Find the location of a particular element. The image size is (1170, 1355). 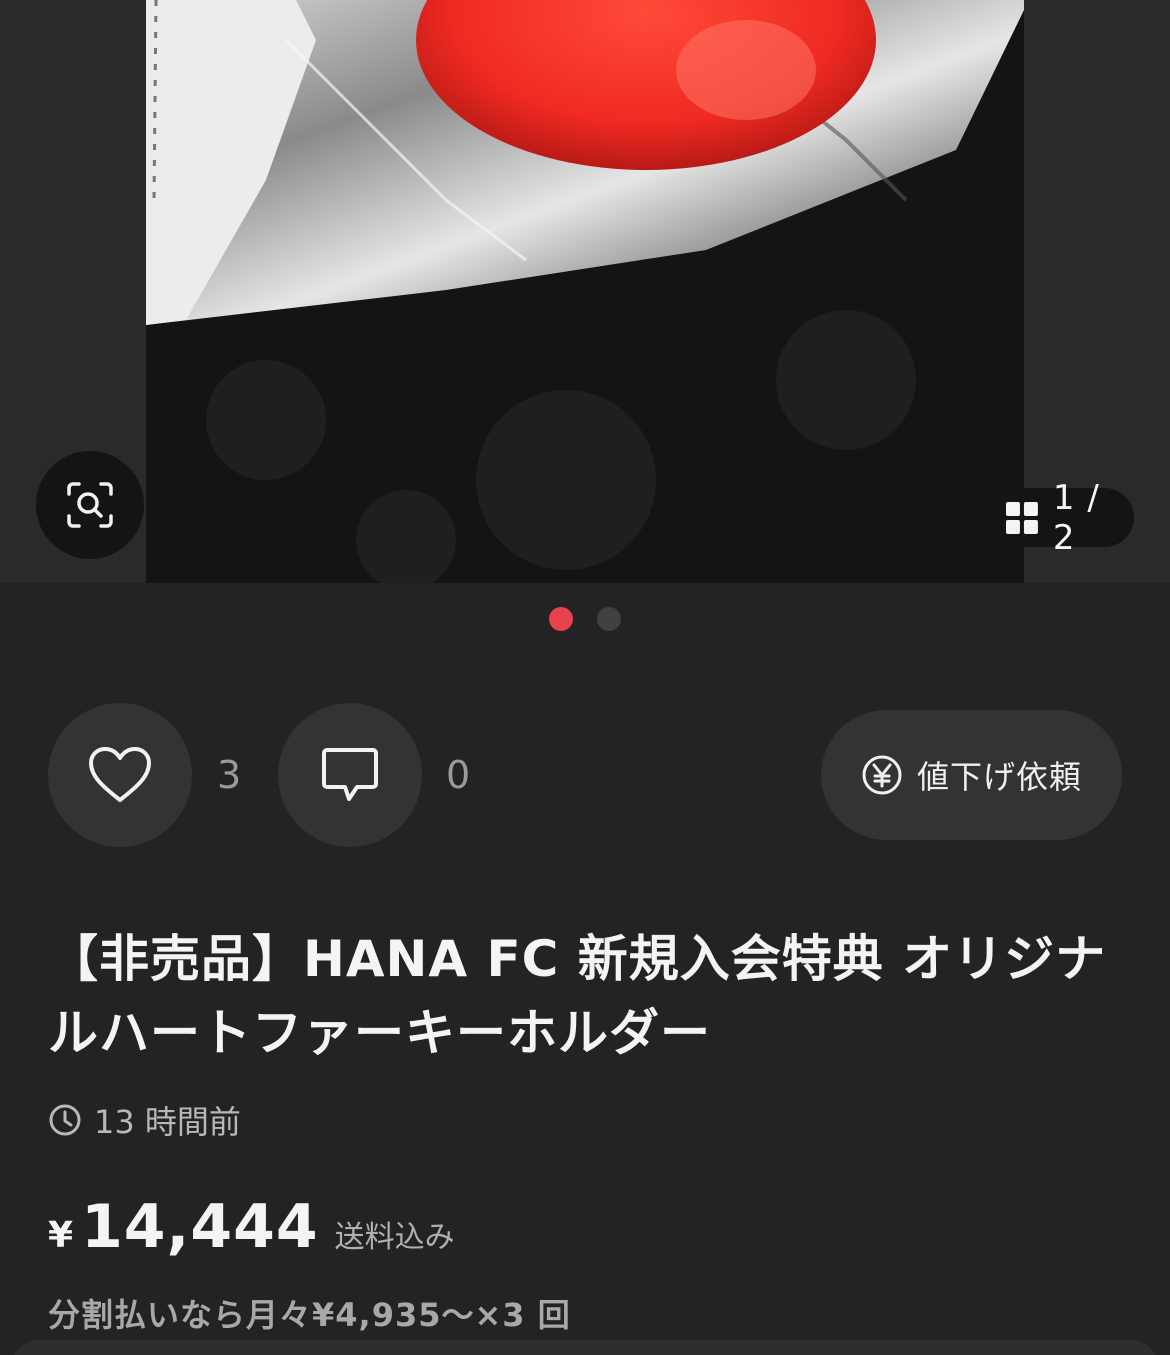

price-request-label: 値下げ依頼 is located at coordinates (999, 777).